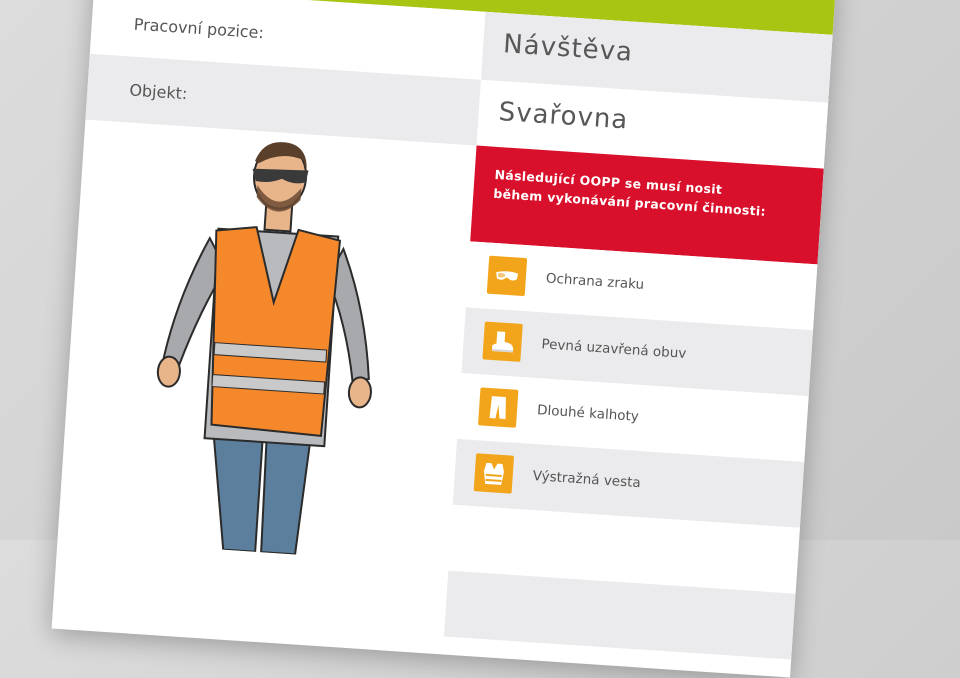 This screenshot has height=678, width=960. I want to click on safety-boot-icon, so click(502, 341).